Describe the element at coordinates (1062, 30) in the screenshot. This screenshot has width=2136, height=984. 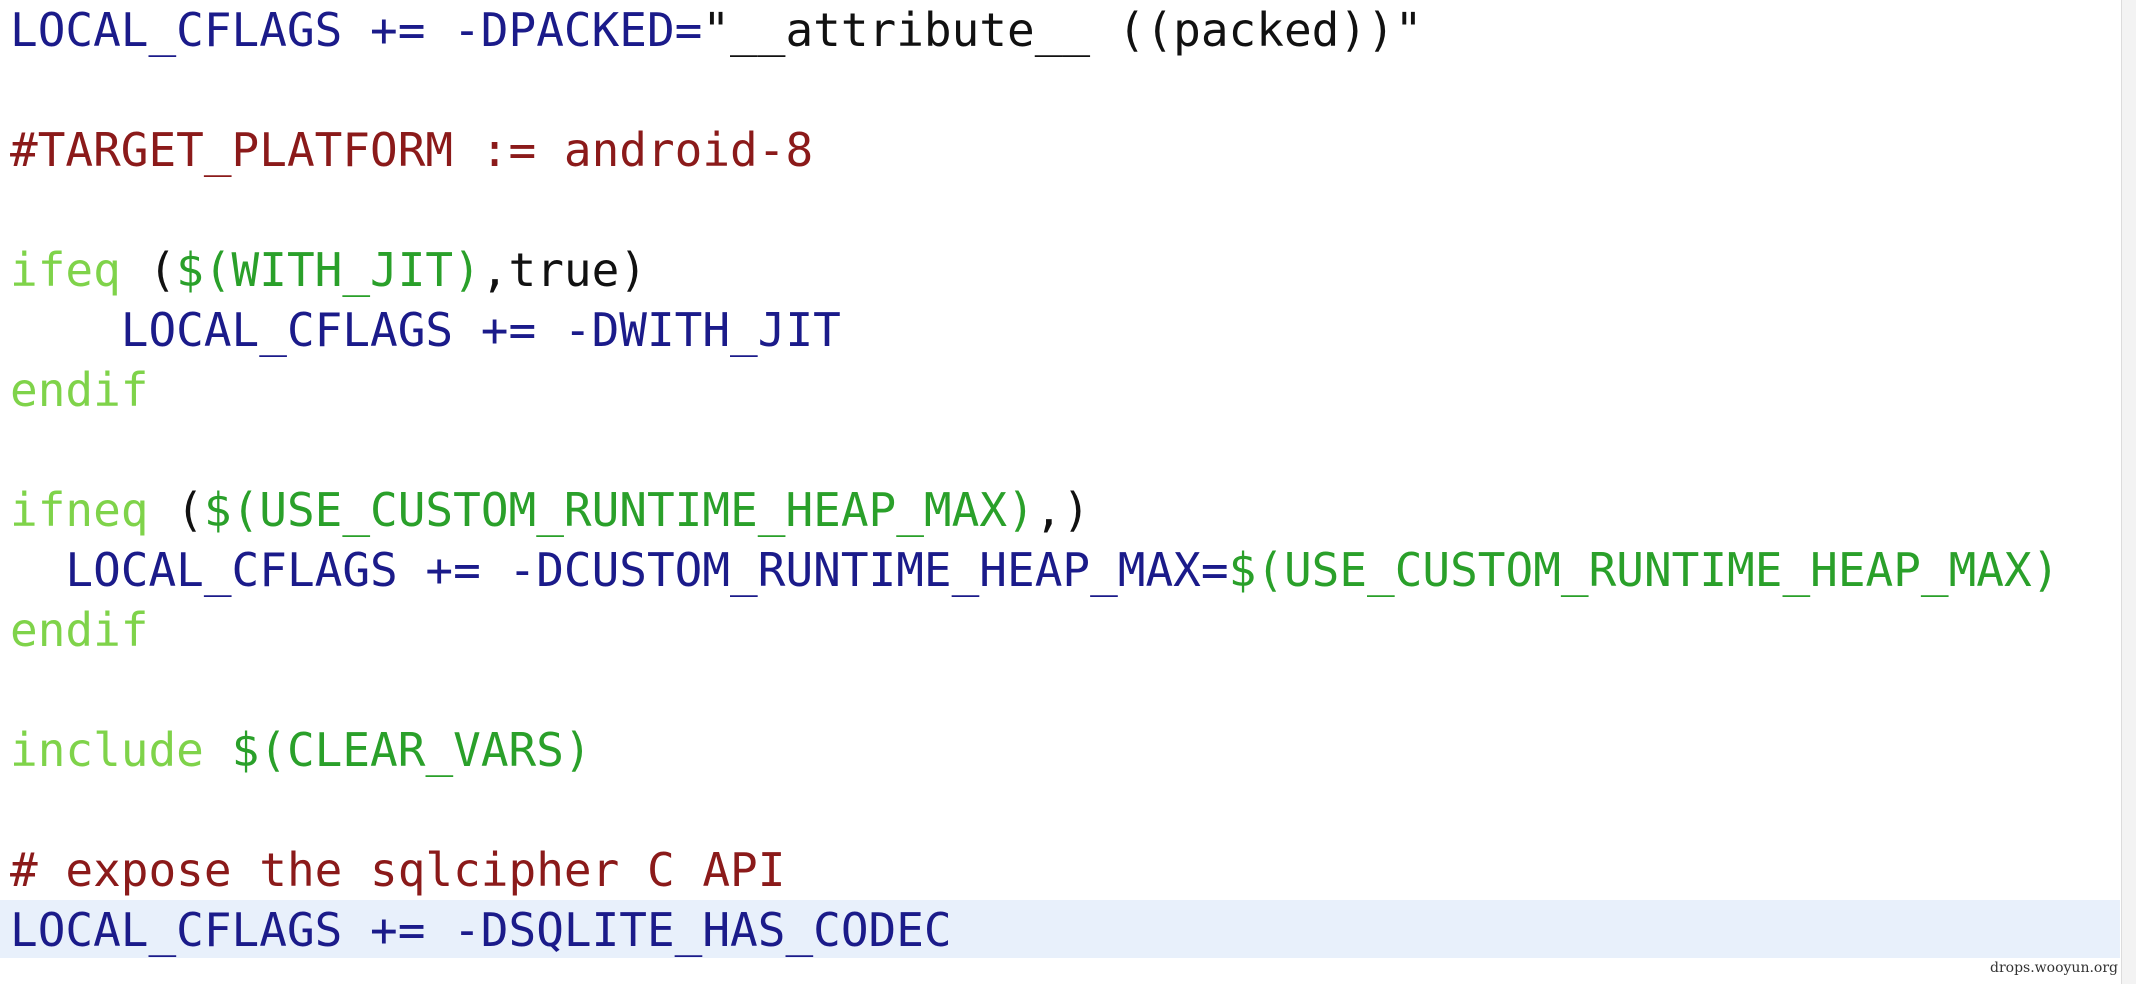
I see `code-token: "__attribute__ ((packed))"` at that location.